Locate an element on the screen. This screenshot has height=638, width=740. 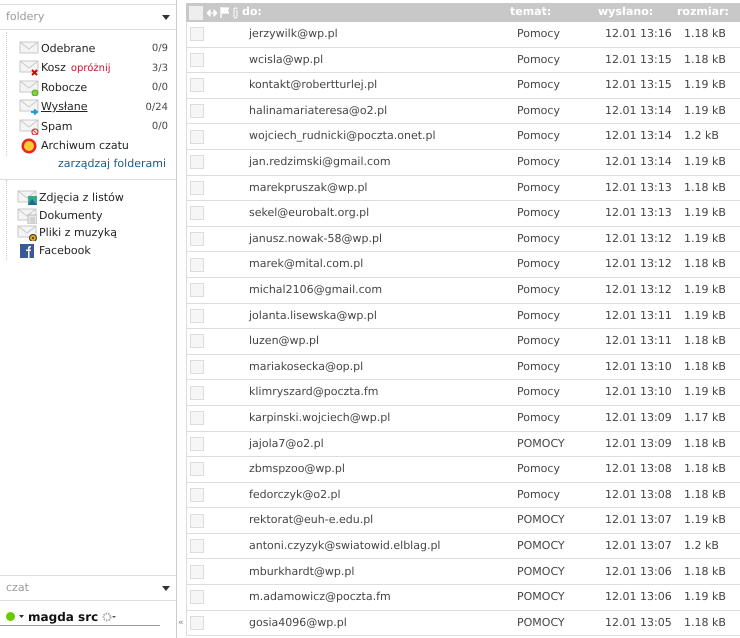
table-cell-text: 1.2 kB is located at coordinates (702, 136).